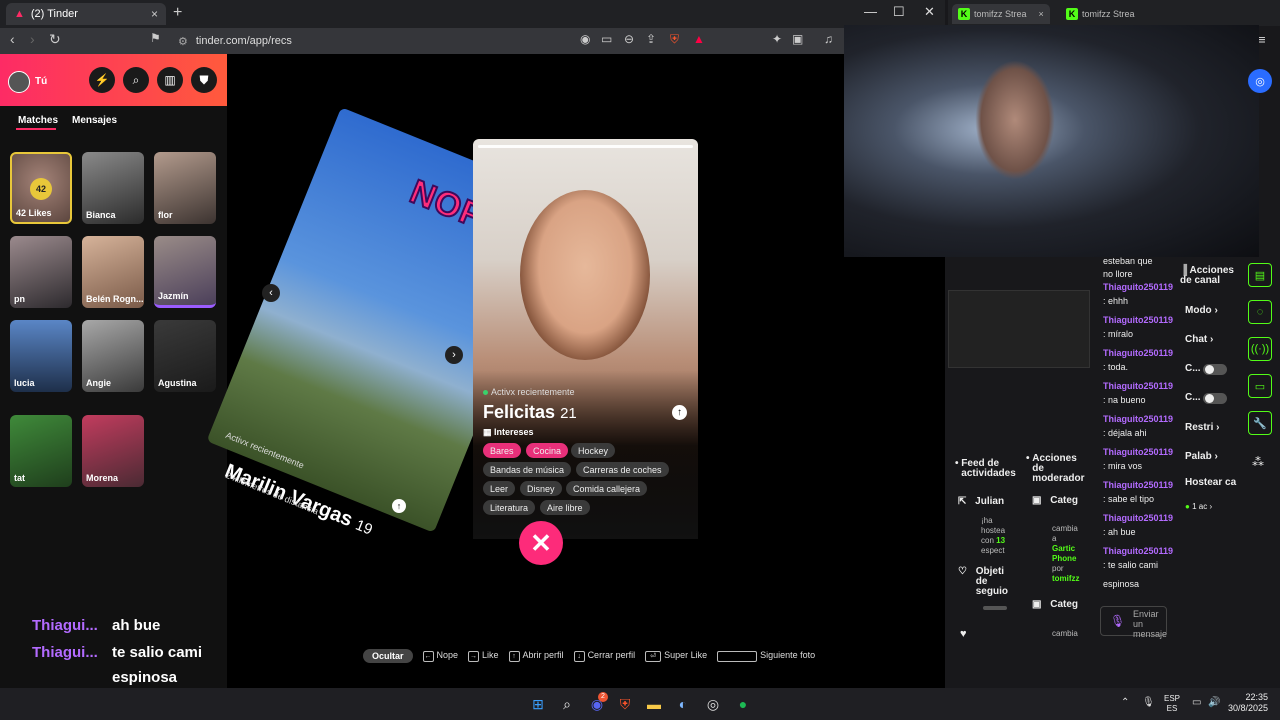  What do you see at coordinates (485, 392) in the screenshot?
I see `online-dot-icon` at bounding box center [485, 392].